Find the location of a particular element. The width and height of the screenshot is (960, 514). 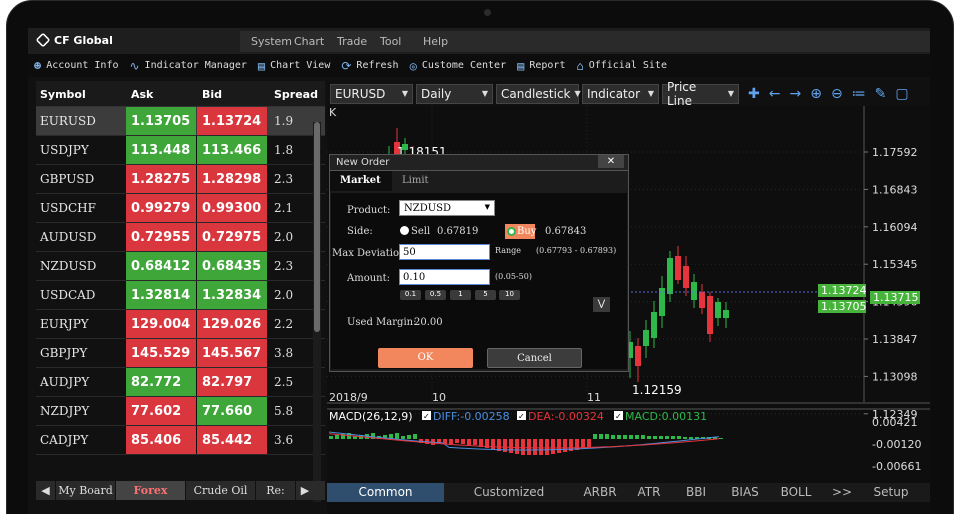

table-row: GBPUSD 1.28275 1.28298 2.3 is located at coordinates (180, 179).